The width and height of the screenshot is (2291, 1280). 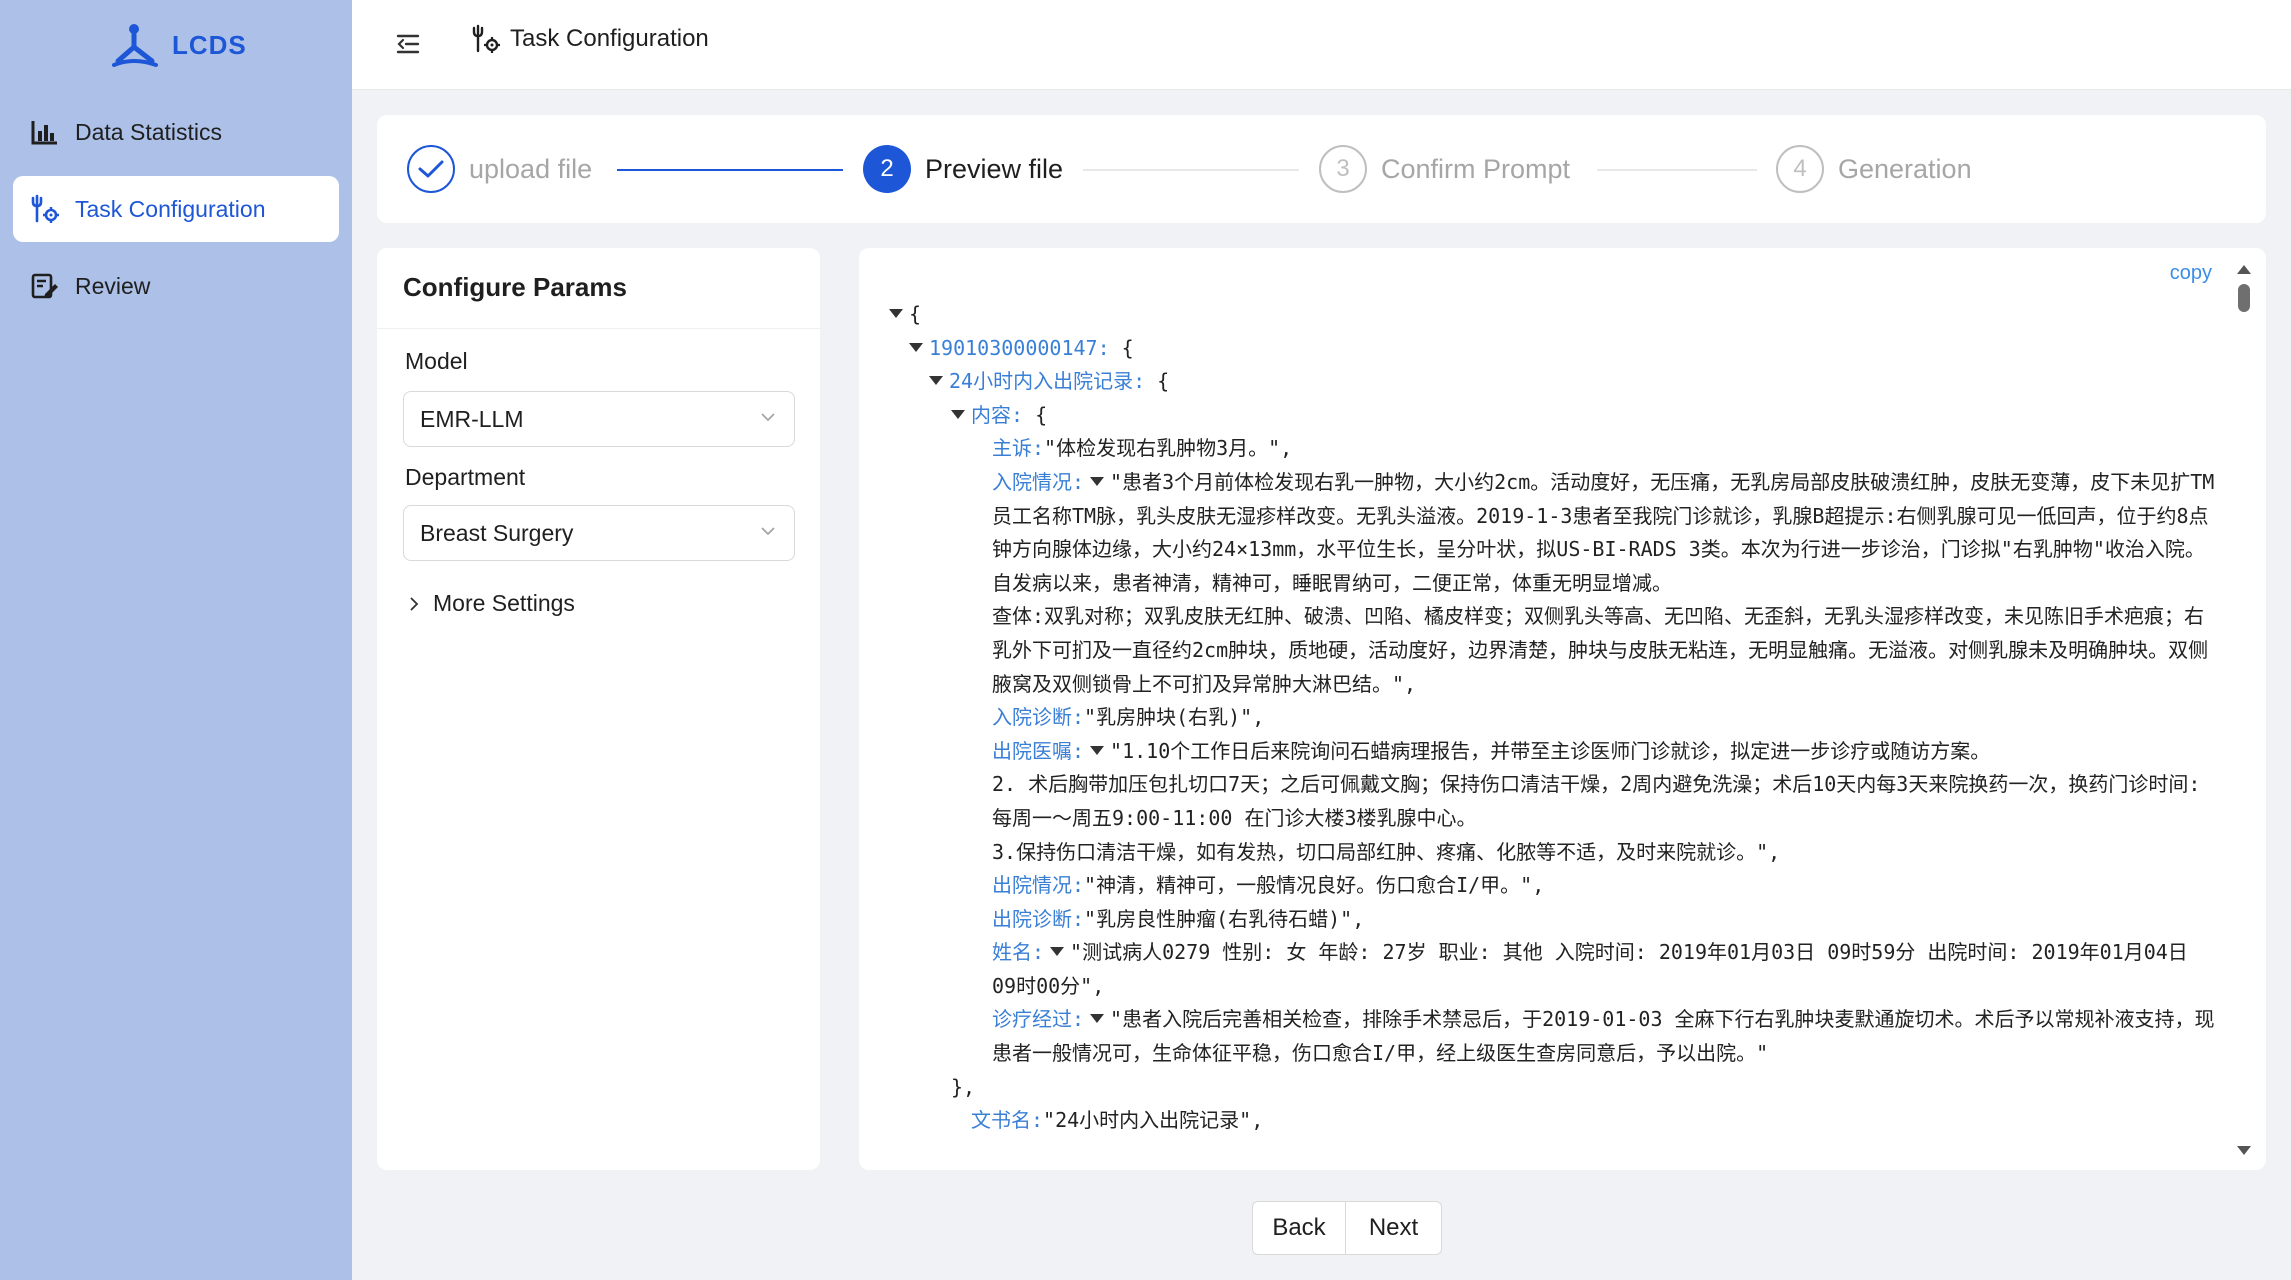 I want to click on json-line: 出院诊断:"乳房良性肿瘤(右乳待石蜡)",, so click(x=1554, y=920).